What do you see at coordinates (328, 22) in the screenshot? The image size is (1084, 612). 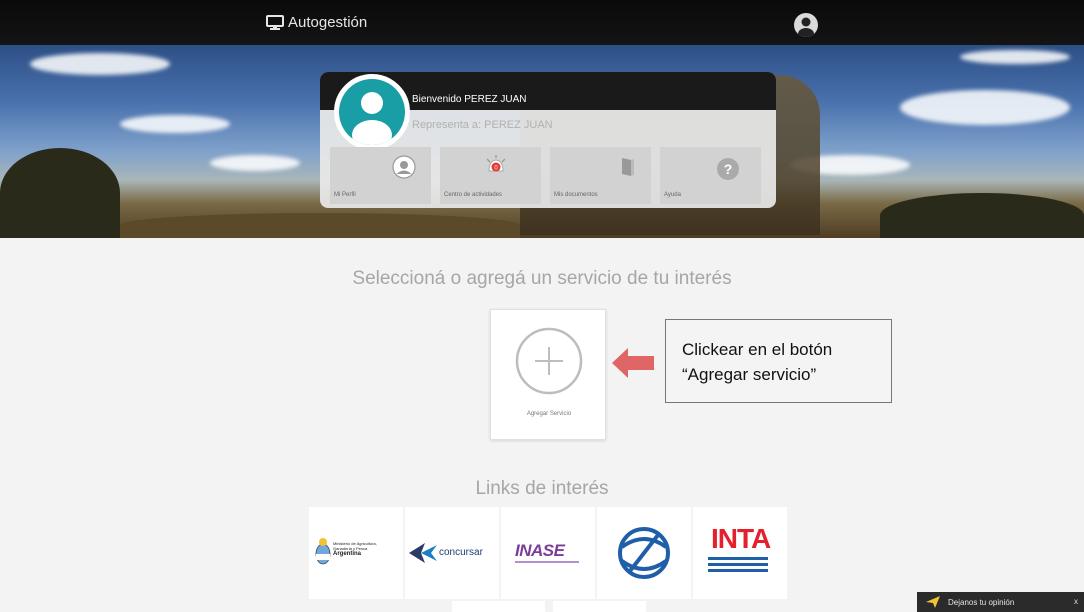 I see `app-title-text: Autogestión` at bounding box center [328, 22].